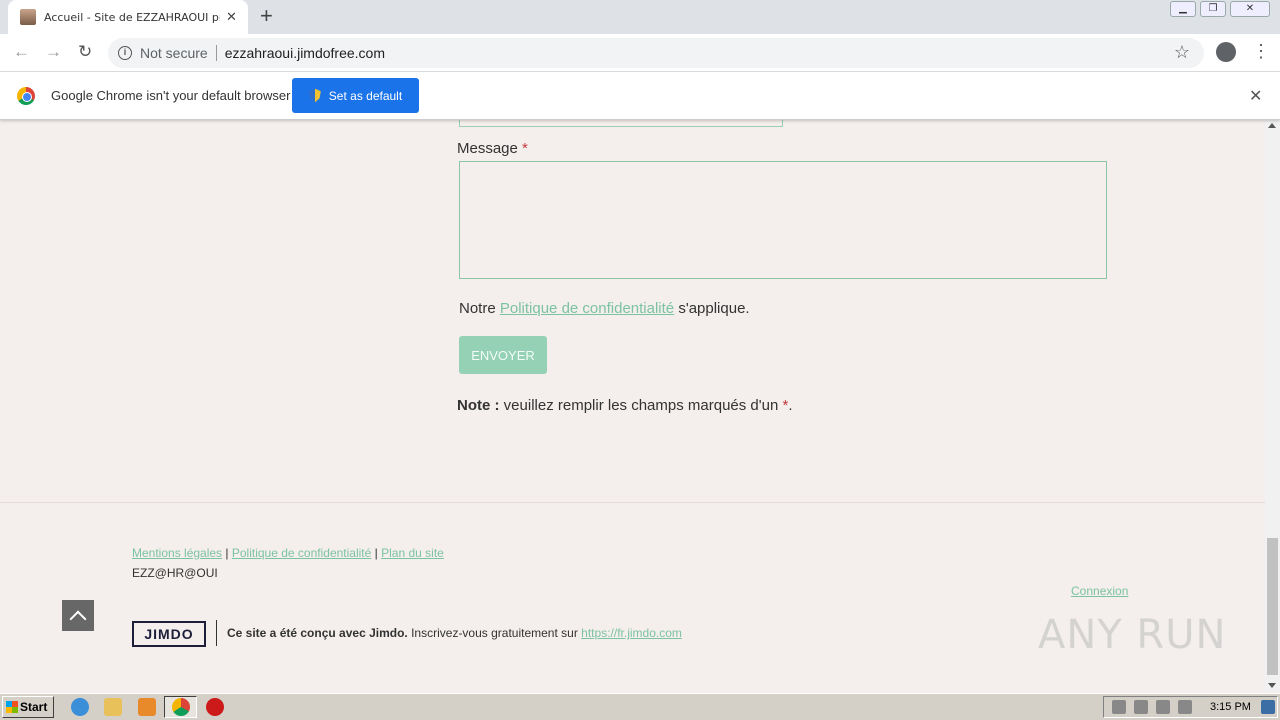  What do you see at coordinates (113, 707) in the screenshot?
I see `folder-icon` at bounding box center [113, 707].